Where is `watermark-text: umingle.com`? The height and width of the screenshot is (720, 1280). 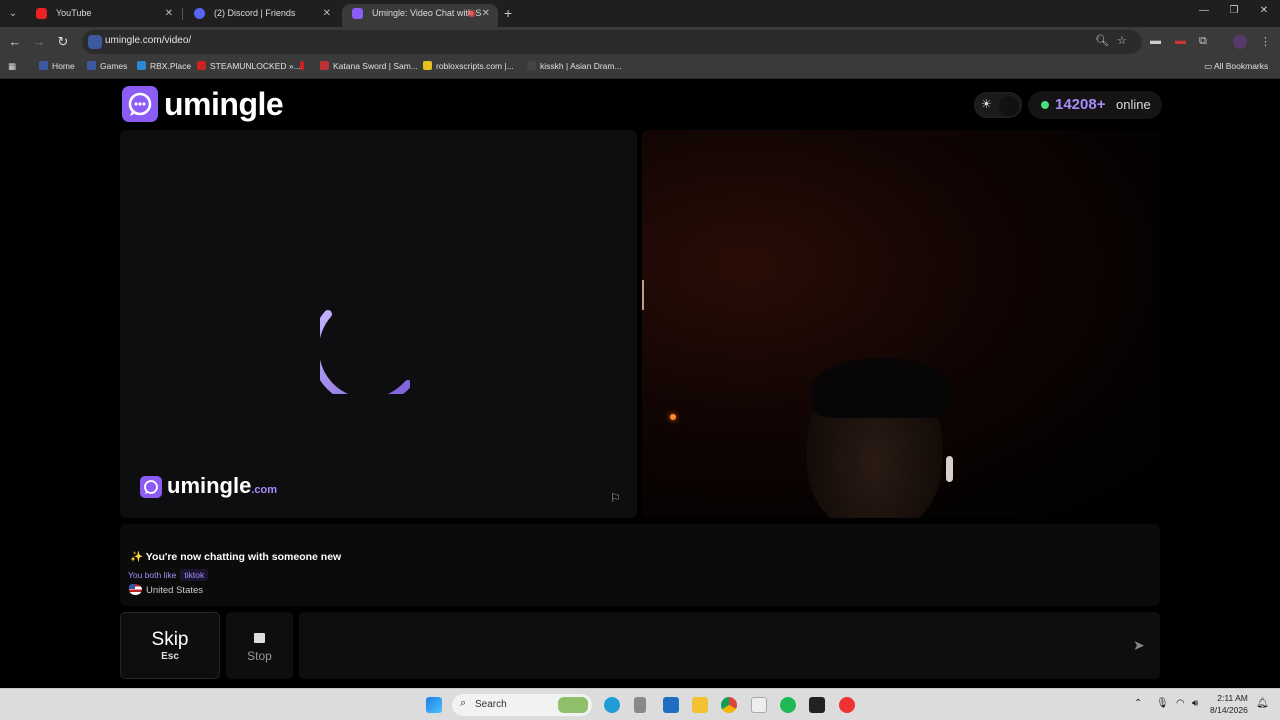
watermark-text: umingle.com is located at coordinates (222, 488).